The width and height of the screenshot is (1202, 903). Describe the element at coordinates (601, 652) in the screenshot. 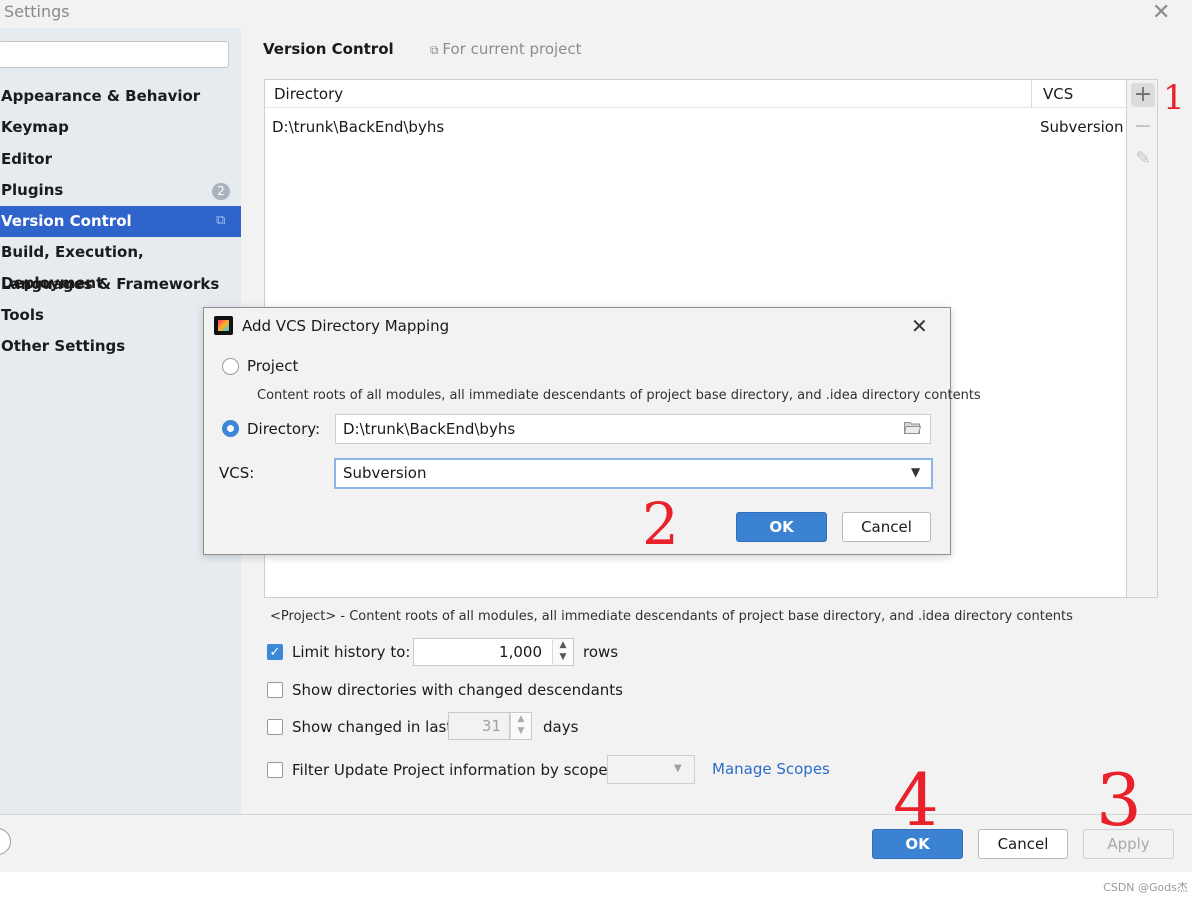

I see `rows-label: rows` at that location.